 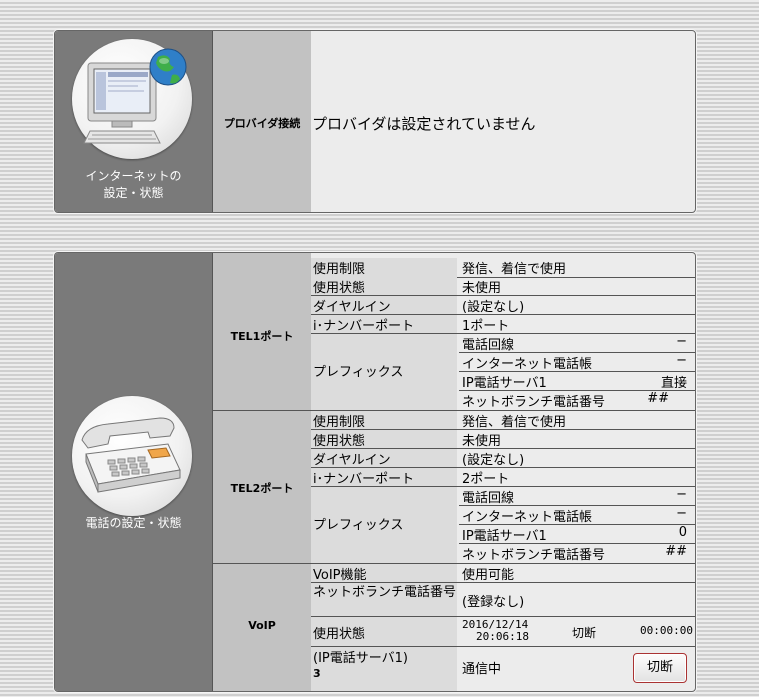 I want to click on voip-state-status: 切断, so click(x=584, y=633).